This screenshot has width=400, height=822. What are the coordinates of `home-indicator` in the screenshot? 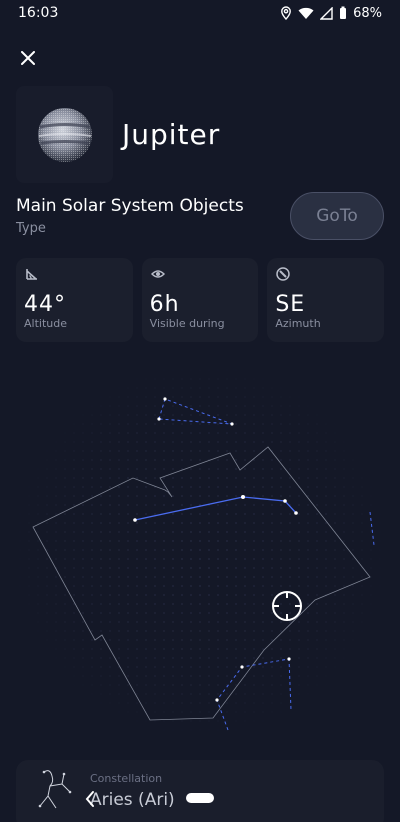 It's located at (200, 798).